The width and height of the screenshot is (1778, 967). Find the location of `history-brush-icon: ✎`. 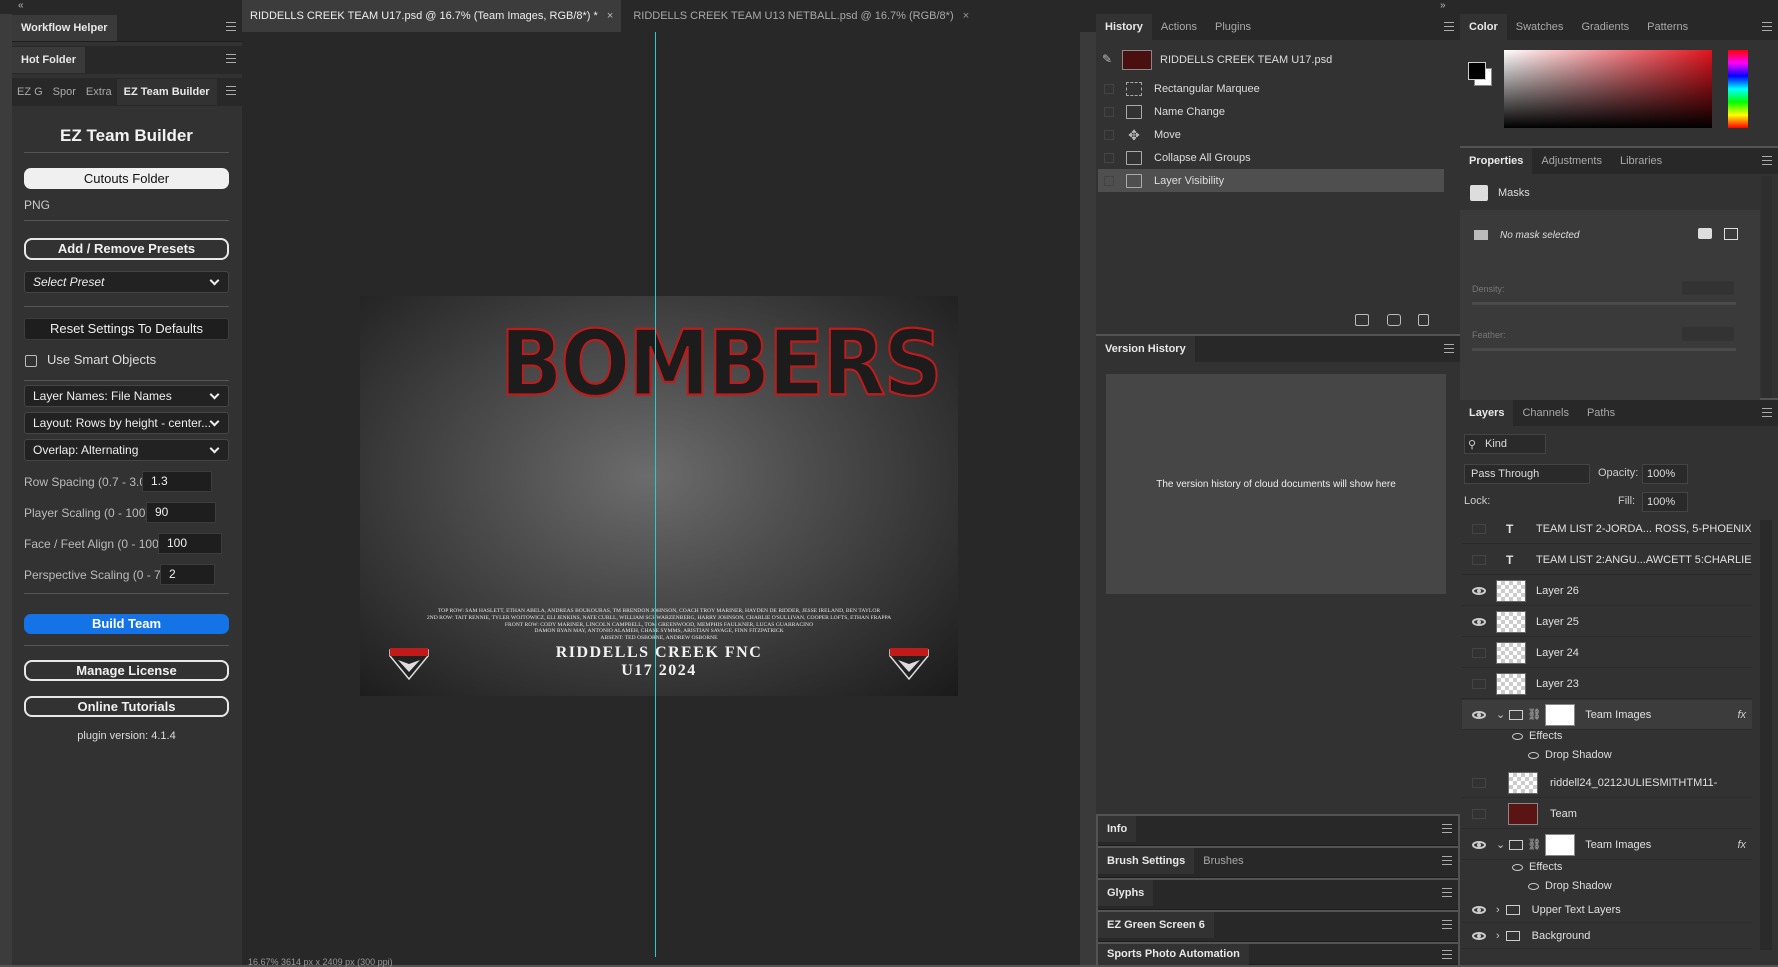

history-brush-icon: ✎ is located at coordinates (1110, 60).